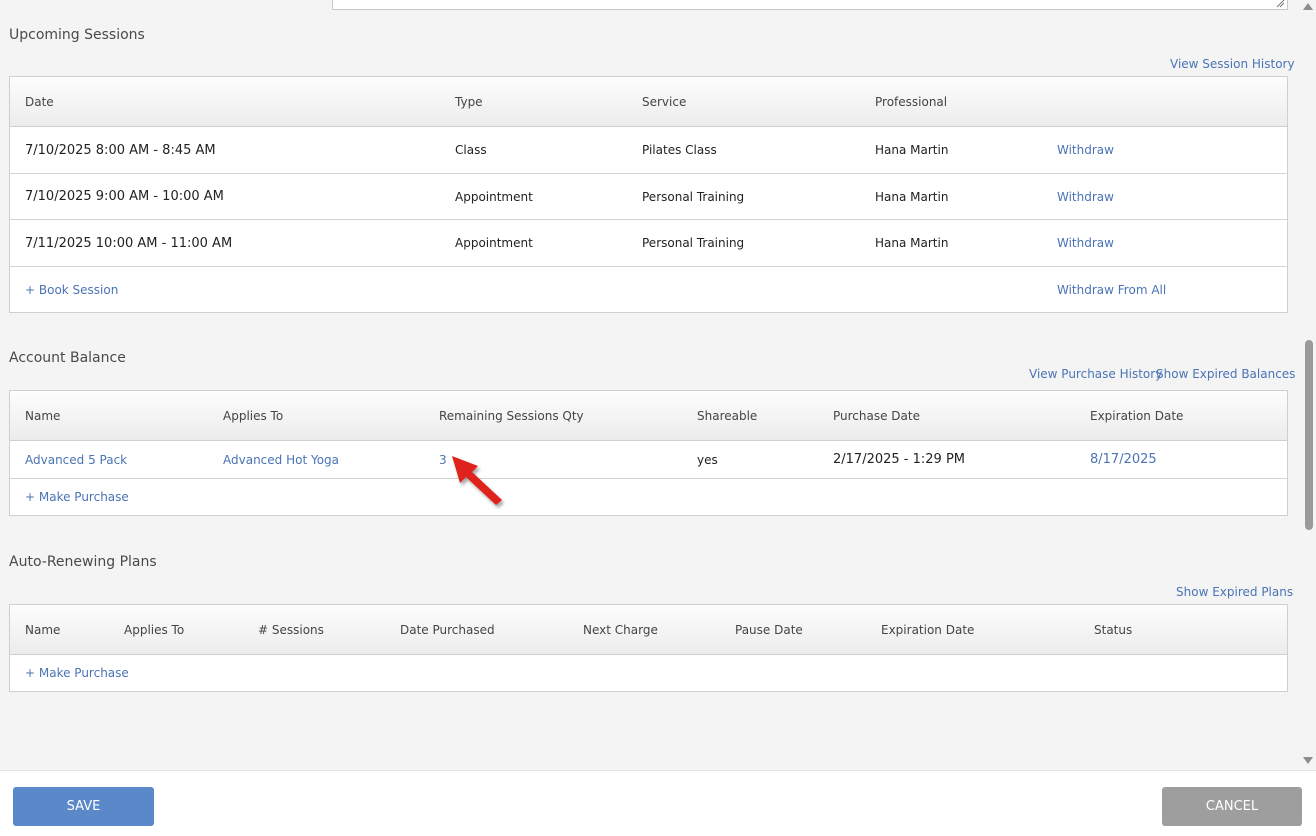  Describe the element at coordinates (1095, 374) in the screenshot. I see `view-purchase-history-link: View Purchase History` at that location.